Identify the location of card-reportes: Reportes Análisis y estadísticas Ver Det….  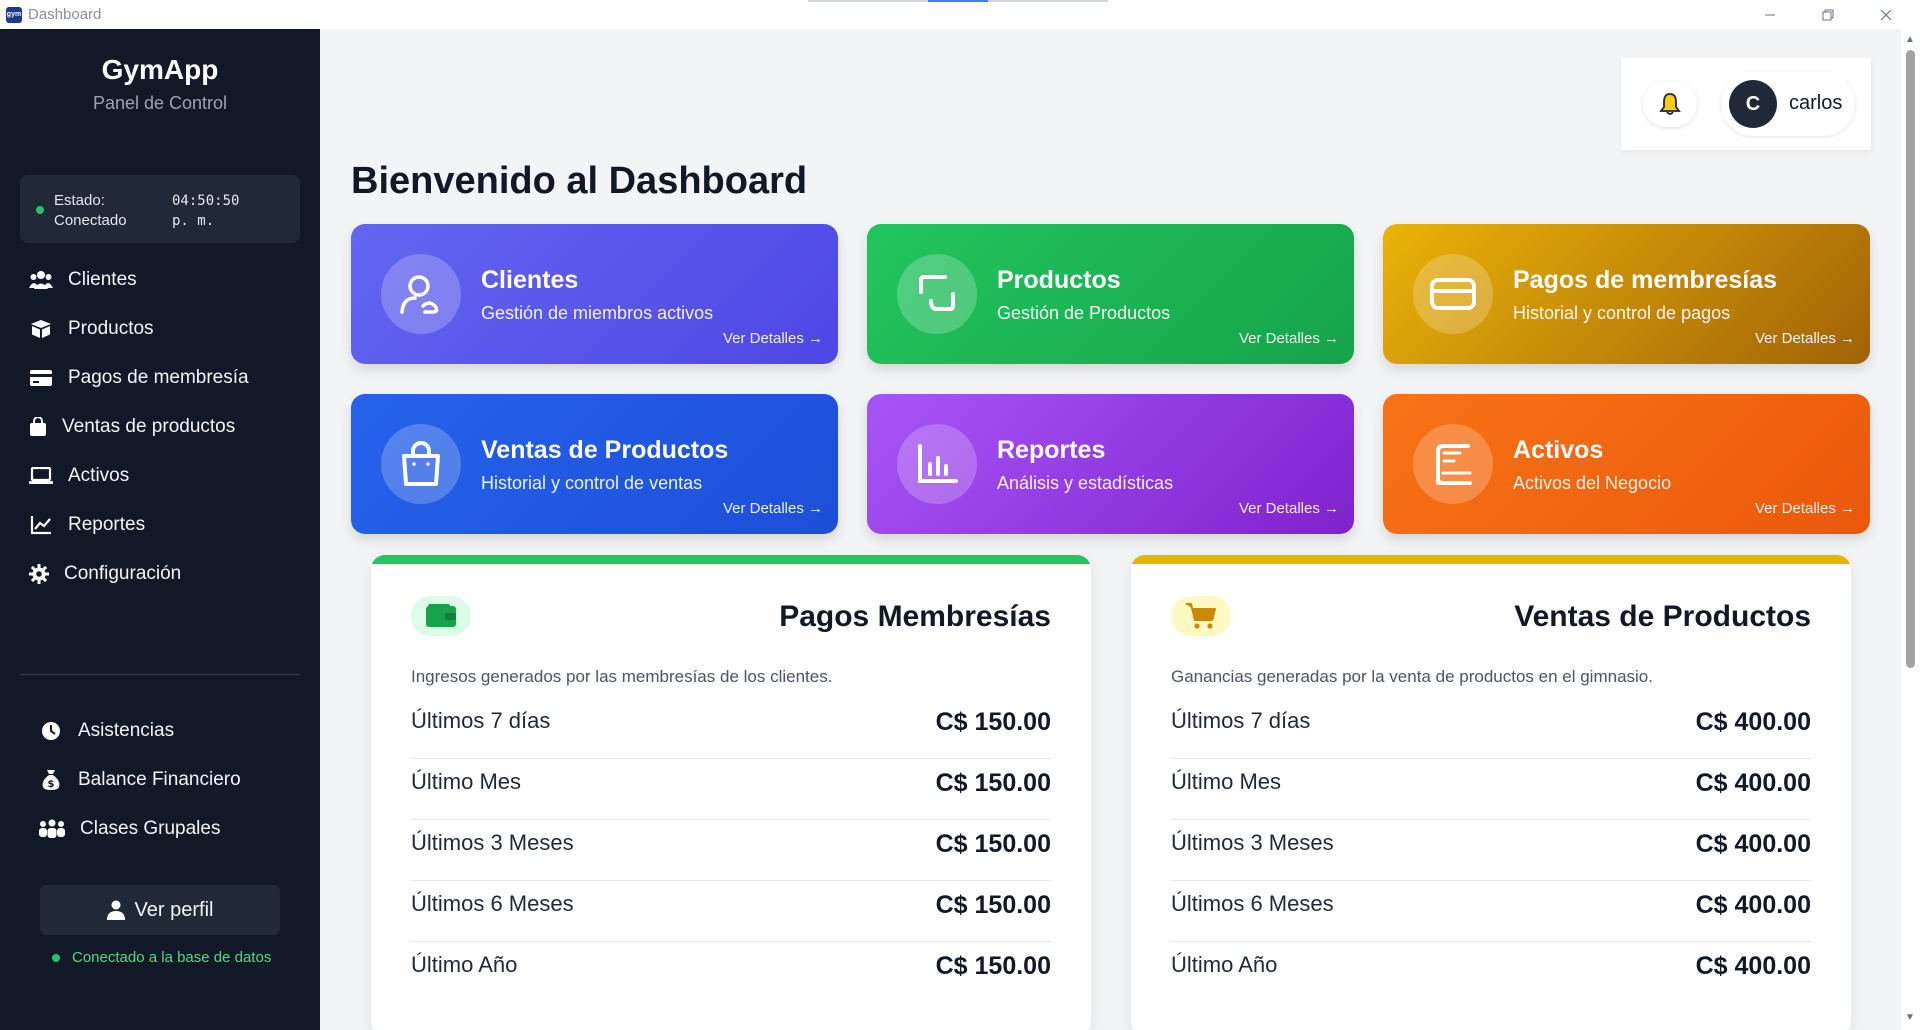
(1110, 464).